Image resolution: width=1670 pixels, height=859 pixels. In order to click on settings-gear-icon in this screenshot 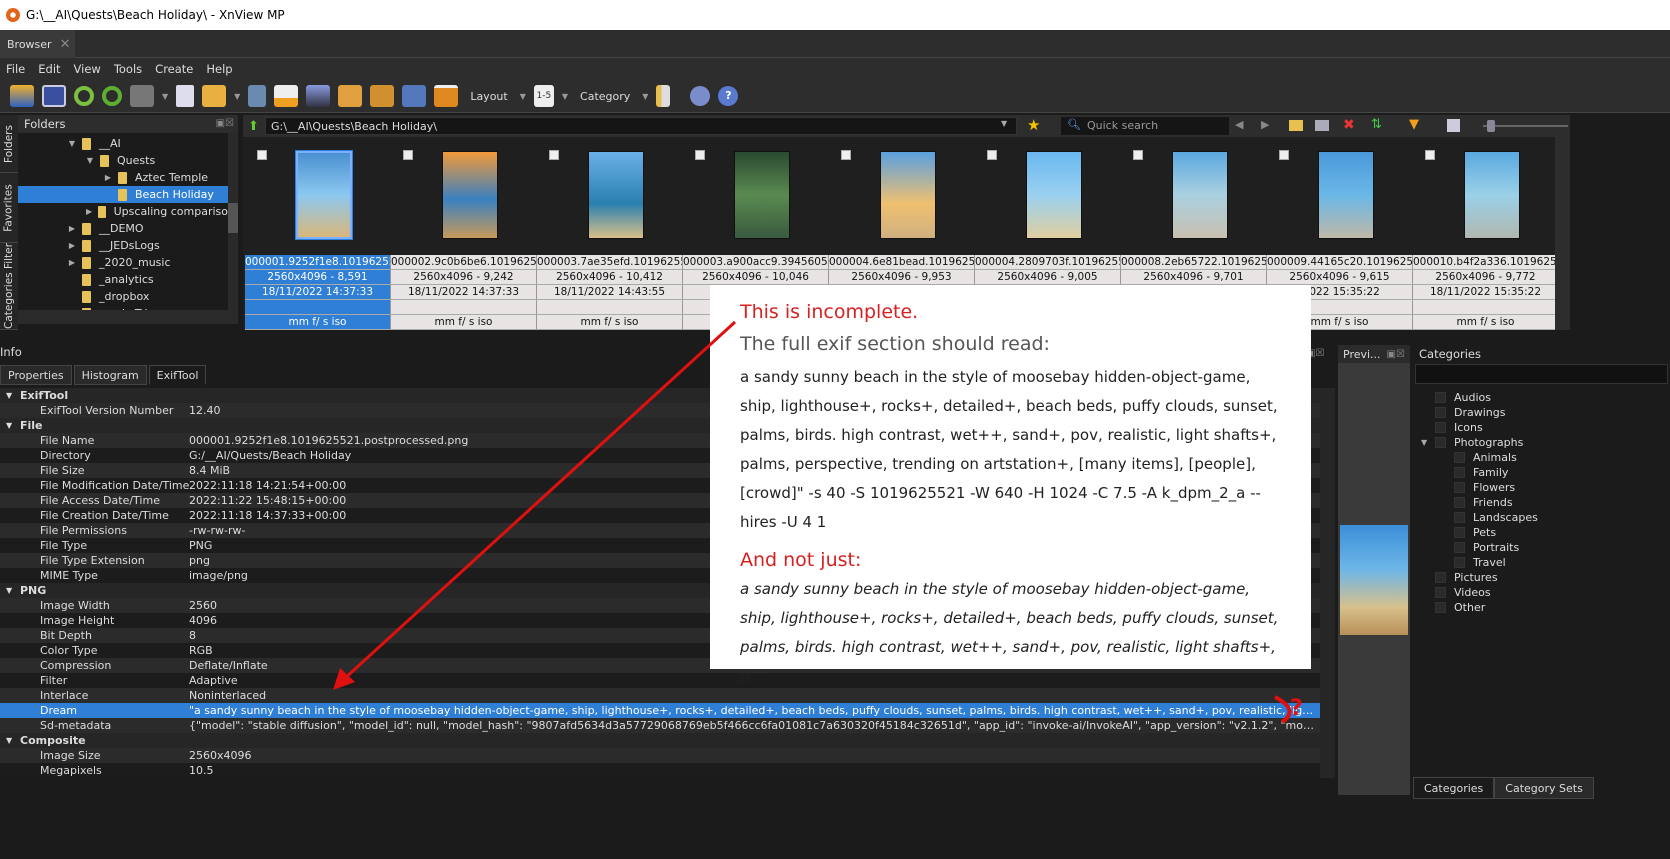, I will do `click(700, 96)`.